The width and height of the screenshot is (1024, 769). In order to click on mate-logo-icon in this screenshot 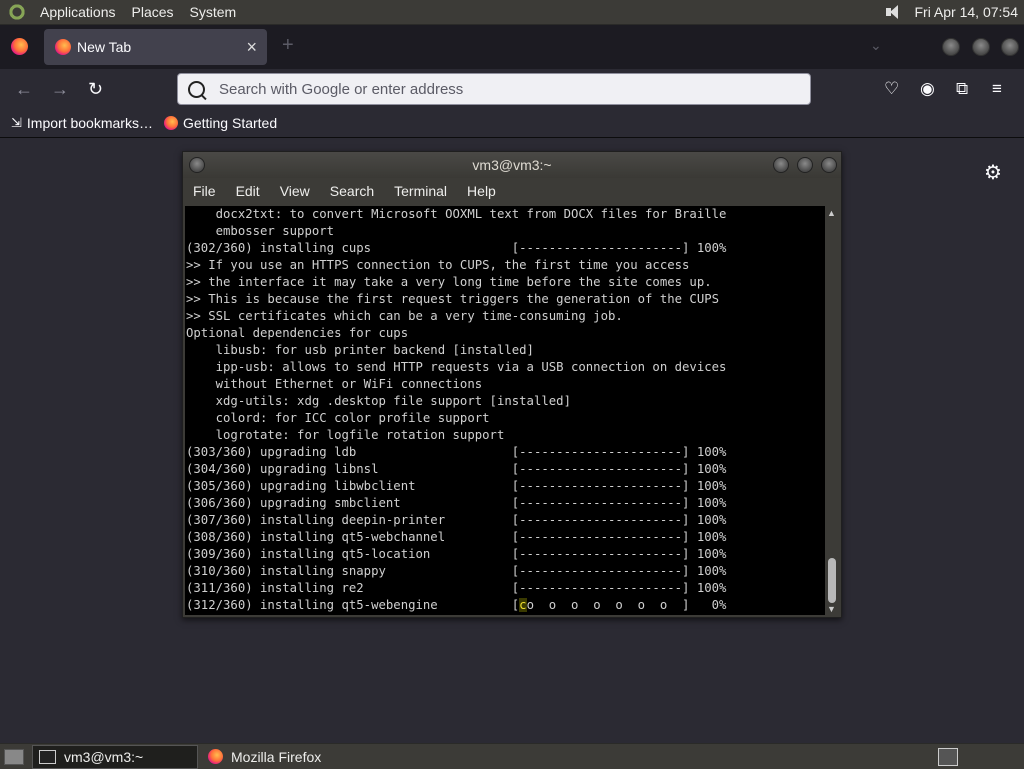, I will do `click(17, 12)`.